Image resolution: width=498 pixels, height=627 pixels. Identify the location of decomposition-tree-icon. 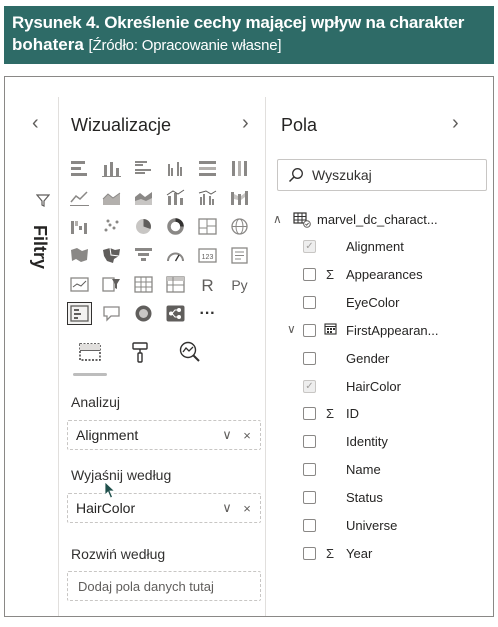
(175, 313).